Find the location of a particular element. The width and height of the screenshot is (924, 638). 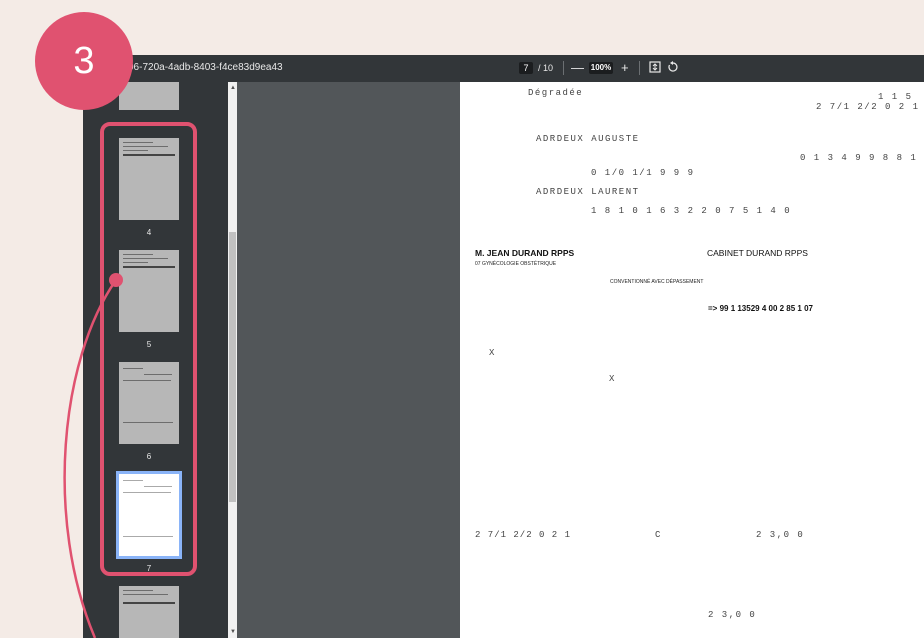

connector-line is located at coordinates (90, 458).